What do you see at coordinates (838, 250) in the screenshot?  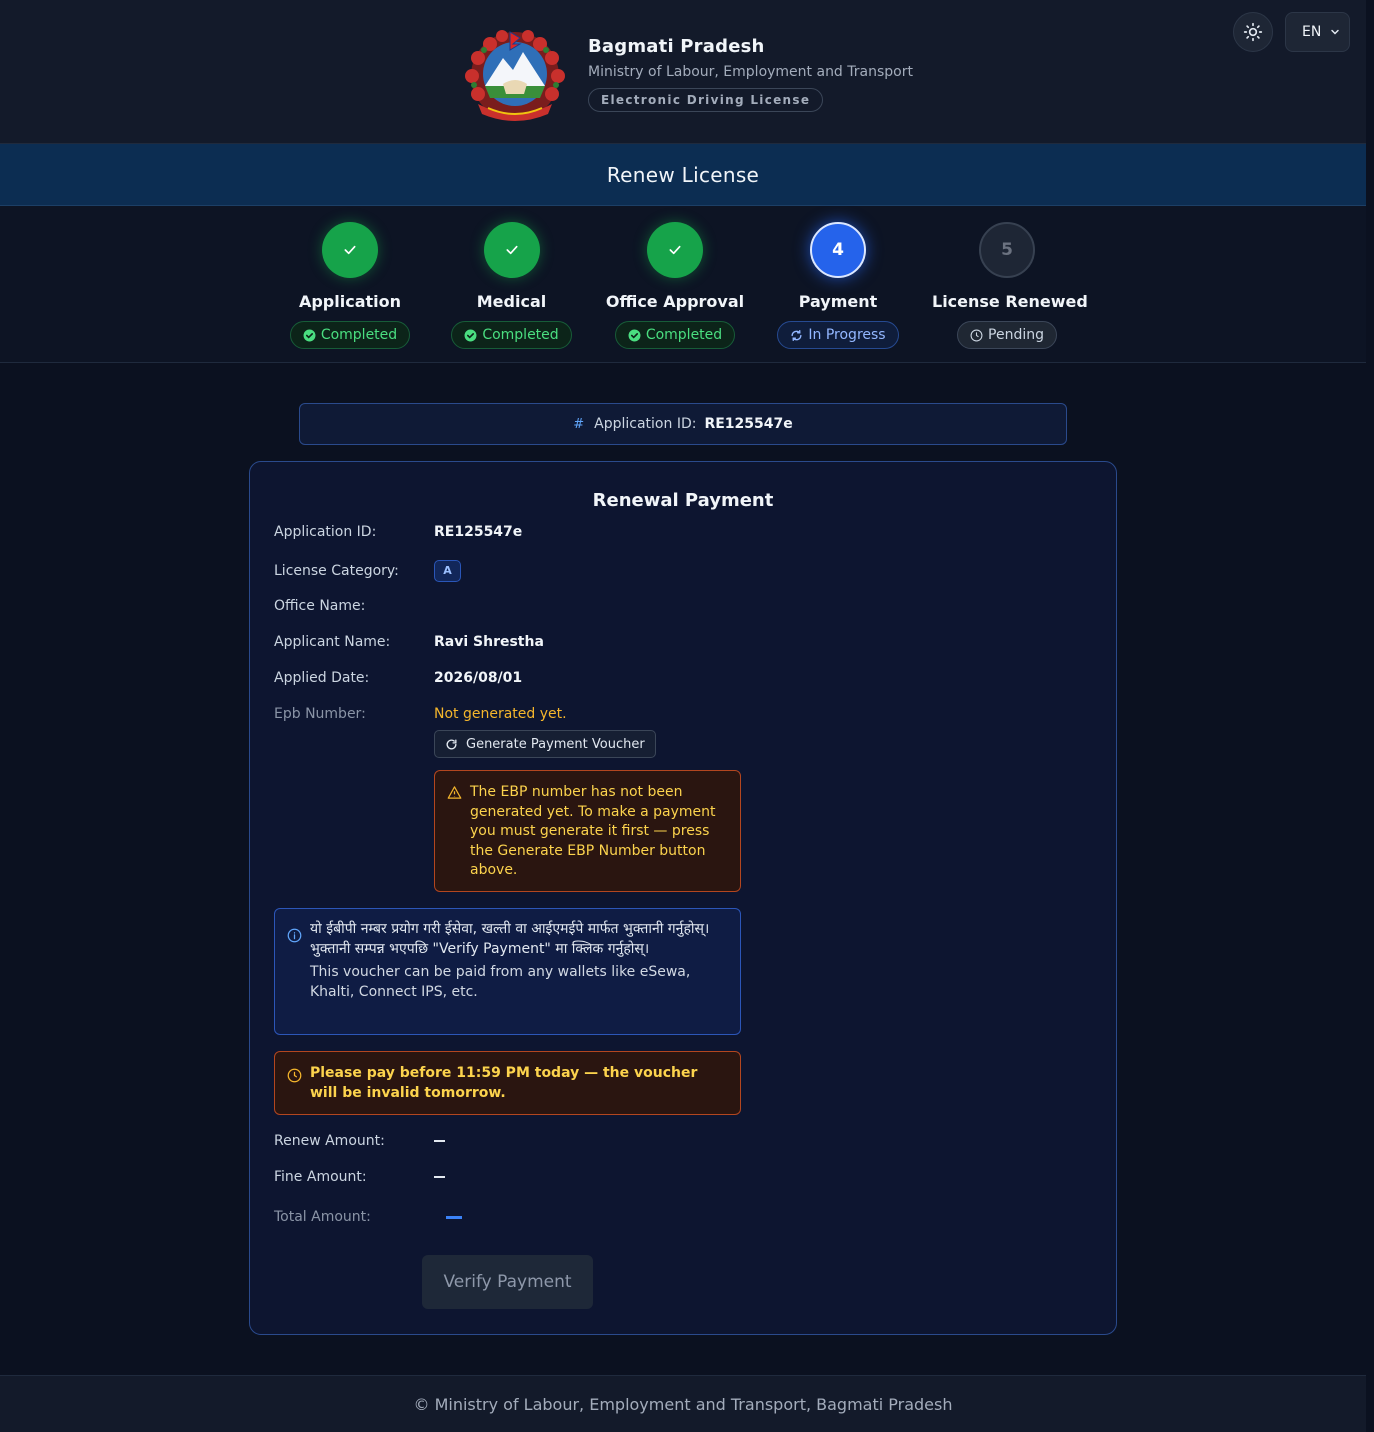 I see `step-number: 4` at bounding box center [838, 250].